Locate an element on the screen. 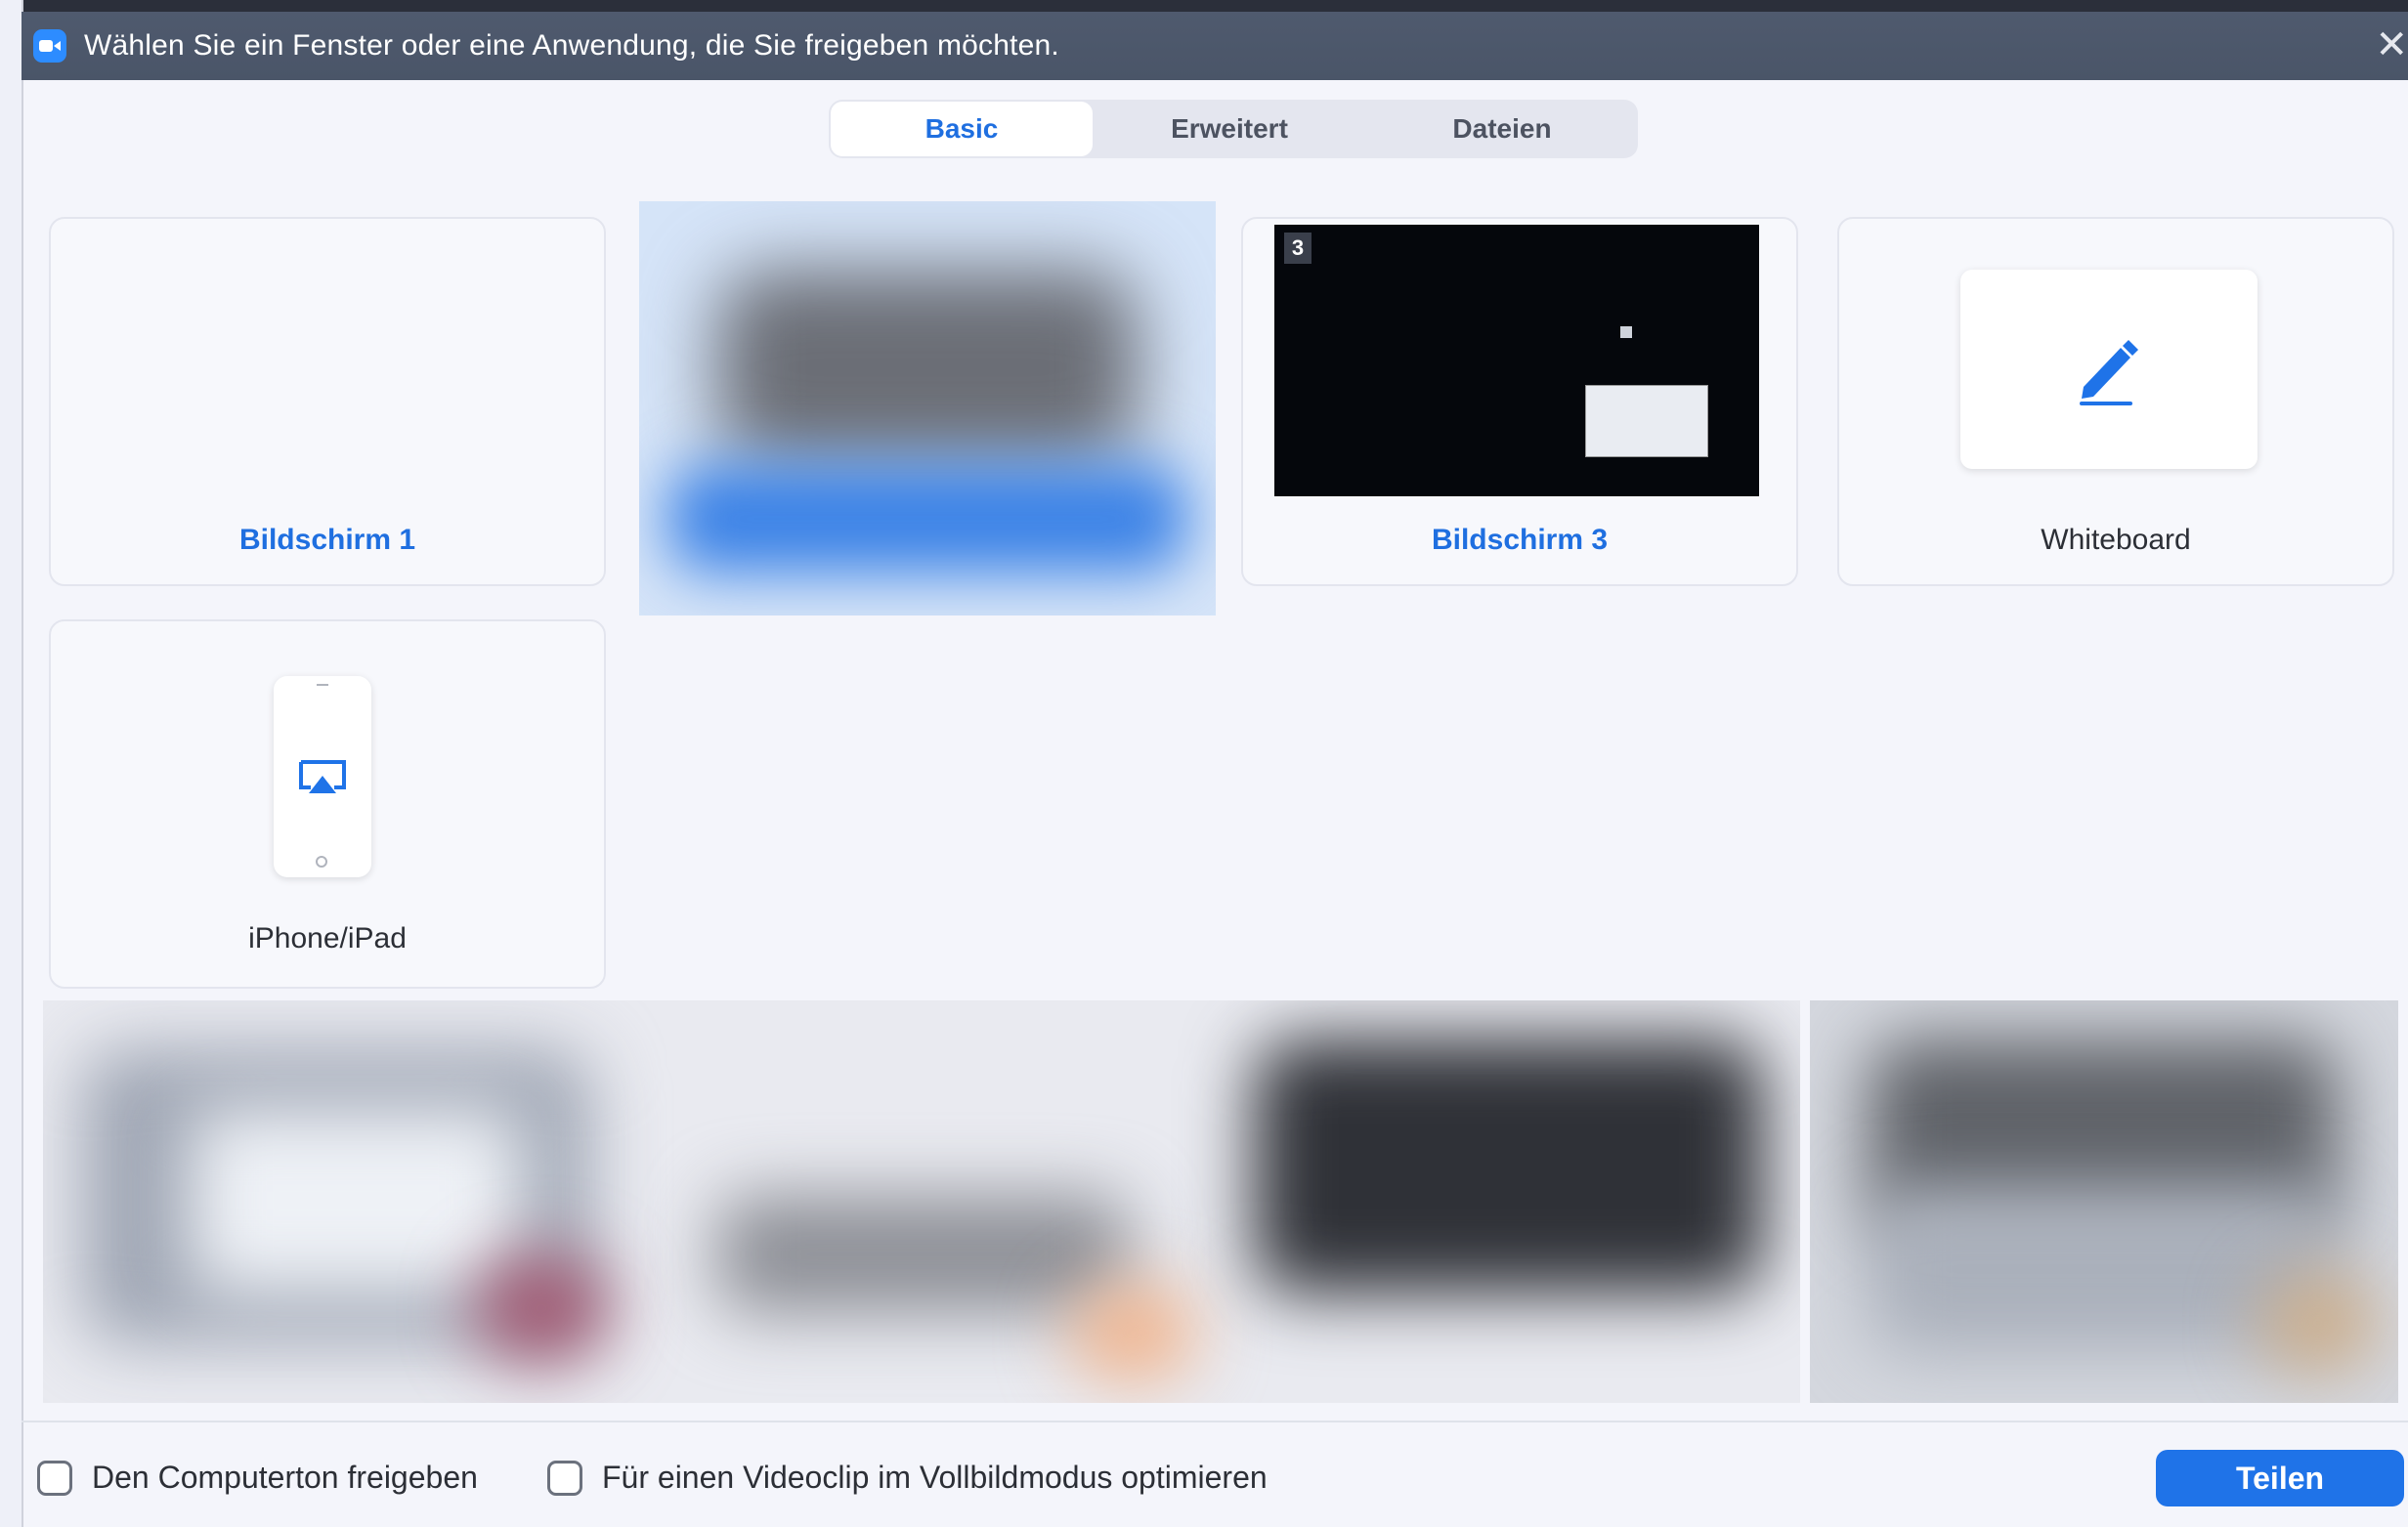  share-button: Teilen is located at coordinates (2280, 1478).